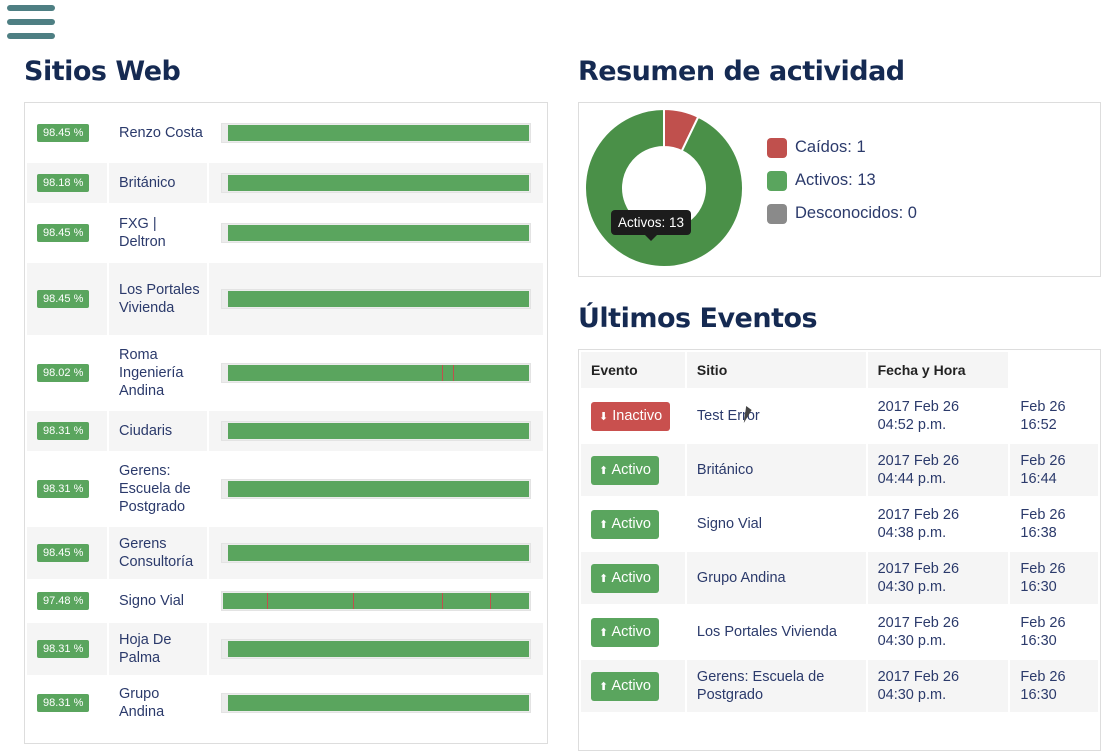 Image resolution: width=1112 pixels, height=751 pixels. I want to click on event-site: Gerens: Escuela de Postgrado, so click(776, 686).